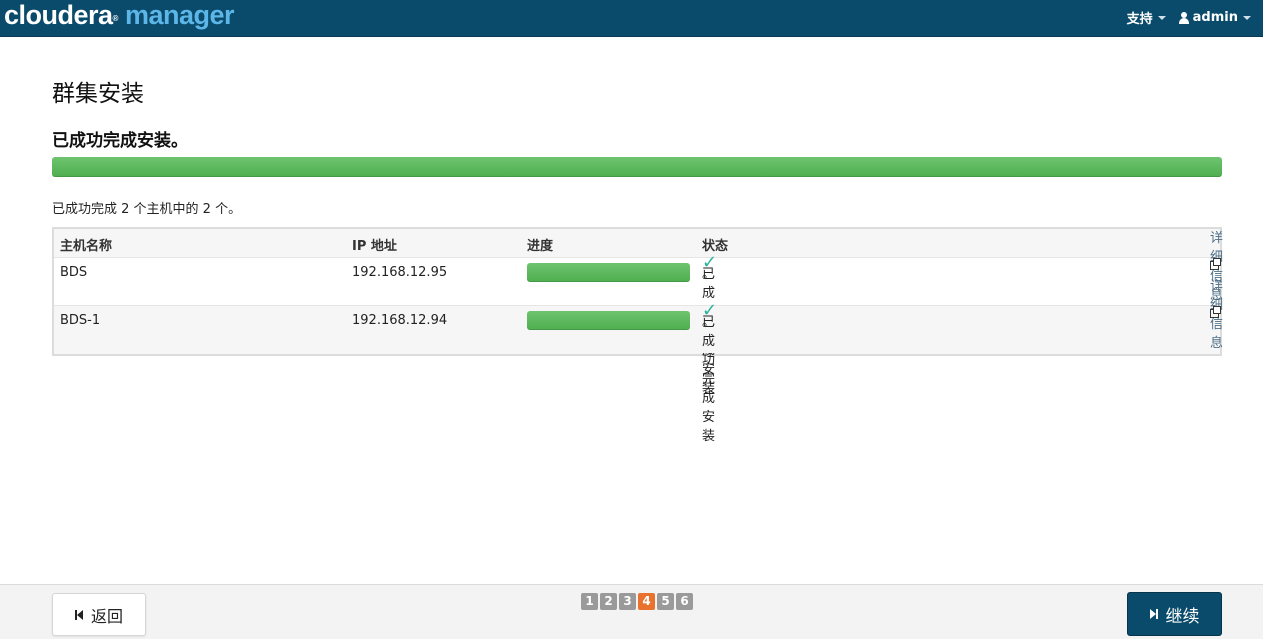 The width and height of the screenshot is (1263, 639). What do you see at coordinates (589, 601) in the screenshot?
I see `step-1: 1` at bounding box center [589, 601].